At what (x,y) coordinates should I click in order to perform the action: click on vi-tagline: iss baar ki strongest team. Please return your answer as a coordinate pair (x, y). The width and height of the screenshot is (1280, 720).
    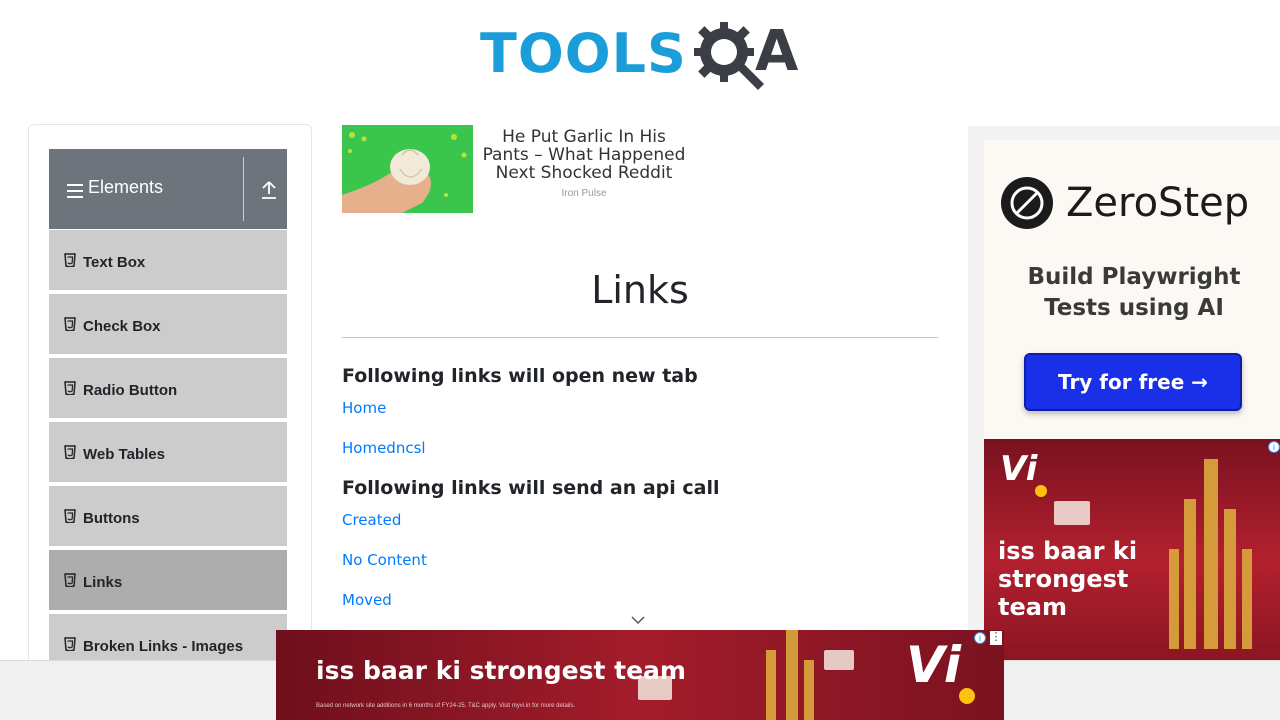
    Looking at the image, I should click on (1068, 579).